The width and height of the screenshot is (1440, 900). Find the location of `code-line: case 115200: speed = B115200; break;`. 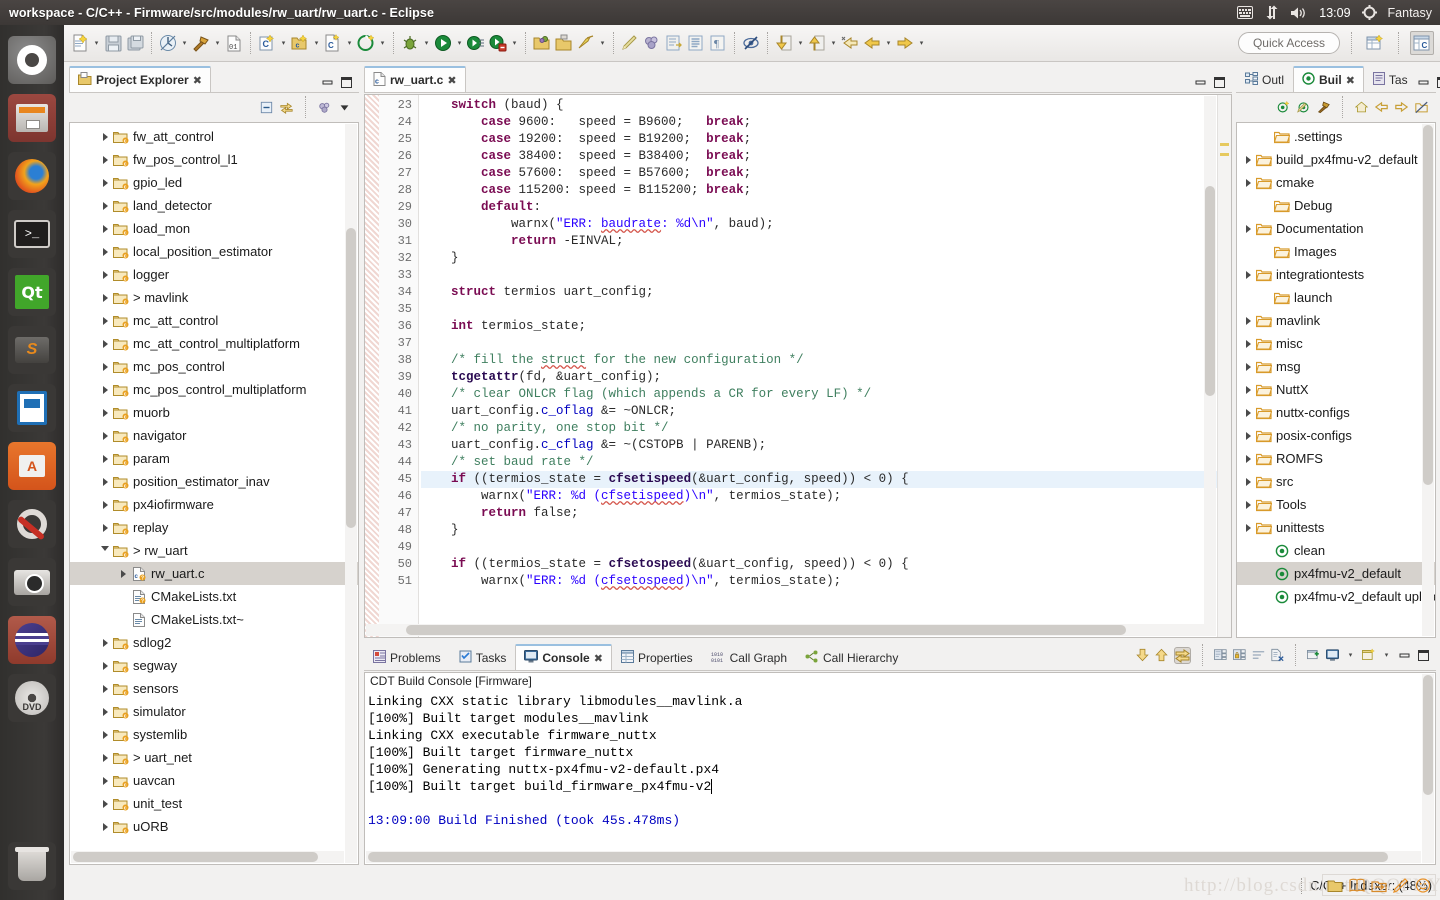

code-line: case 115200: speed = B115200; break; is located at coordinates (826, 190).